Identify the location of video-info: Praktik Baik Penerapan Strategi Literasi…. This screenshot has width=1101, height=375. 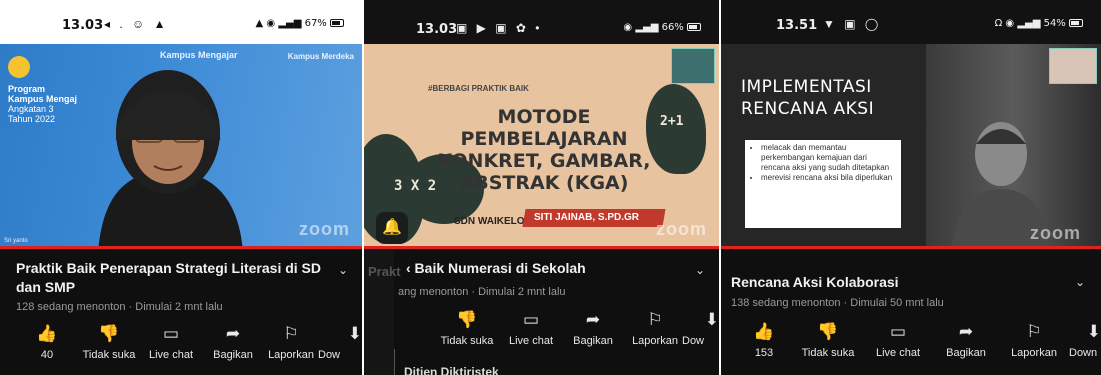
(181, 312).